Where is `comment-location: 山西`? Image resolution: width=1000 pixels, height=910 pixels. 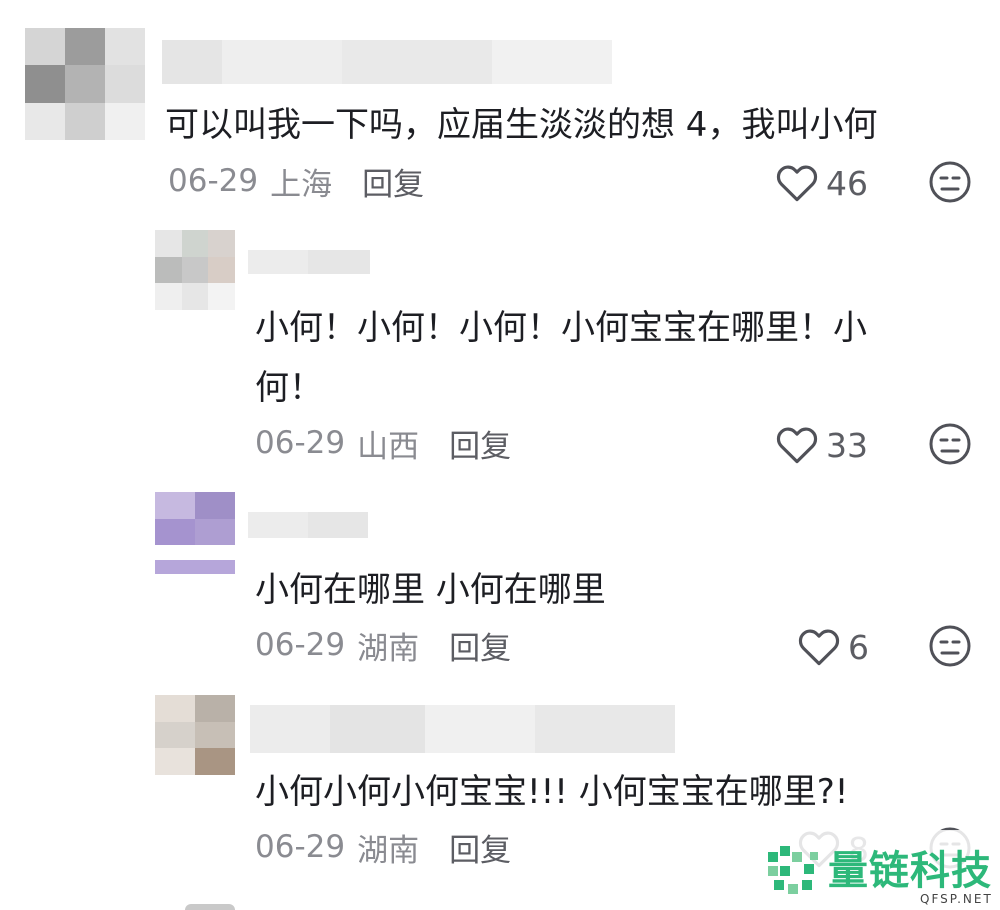
comment-location: 山西 is located at coordinates (388, 446).